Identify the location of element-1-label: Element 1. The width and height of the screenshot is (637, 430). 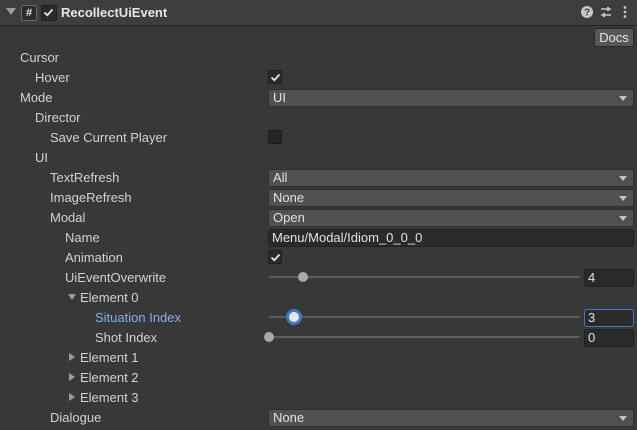
(109, 358).